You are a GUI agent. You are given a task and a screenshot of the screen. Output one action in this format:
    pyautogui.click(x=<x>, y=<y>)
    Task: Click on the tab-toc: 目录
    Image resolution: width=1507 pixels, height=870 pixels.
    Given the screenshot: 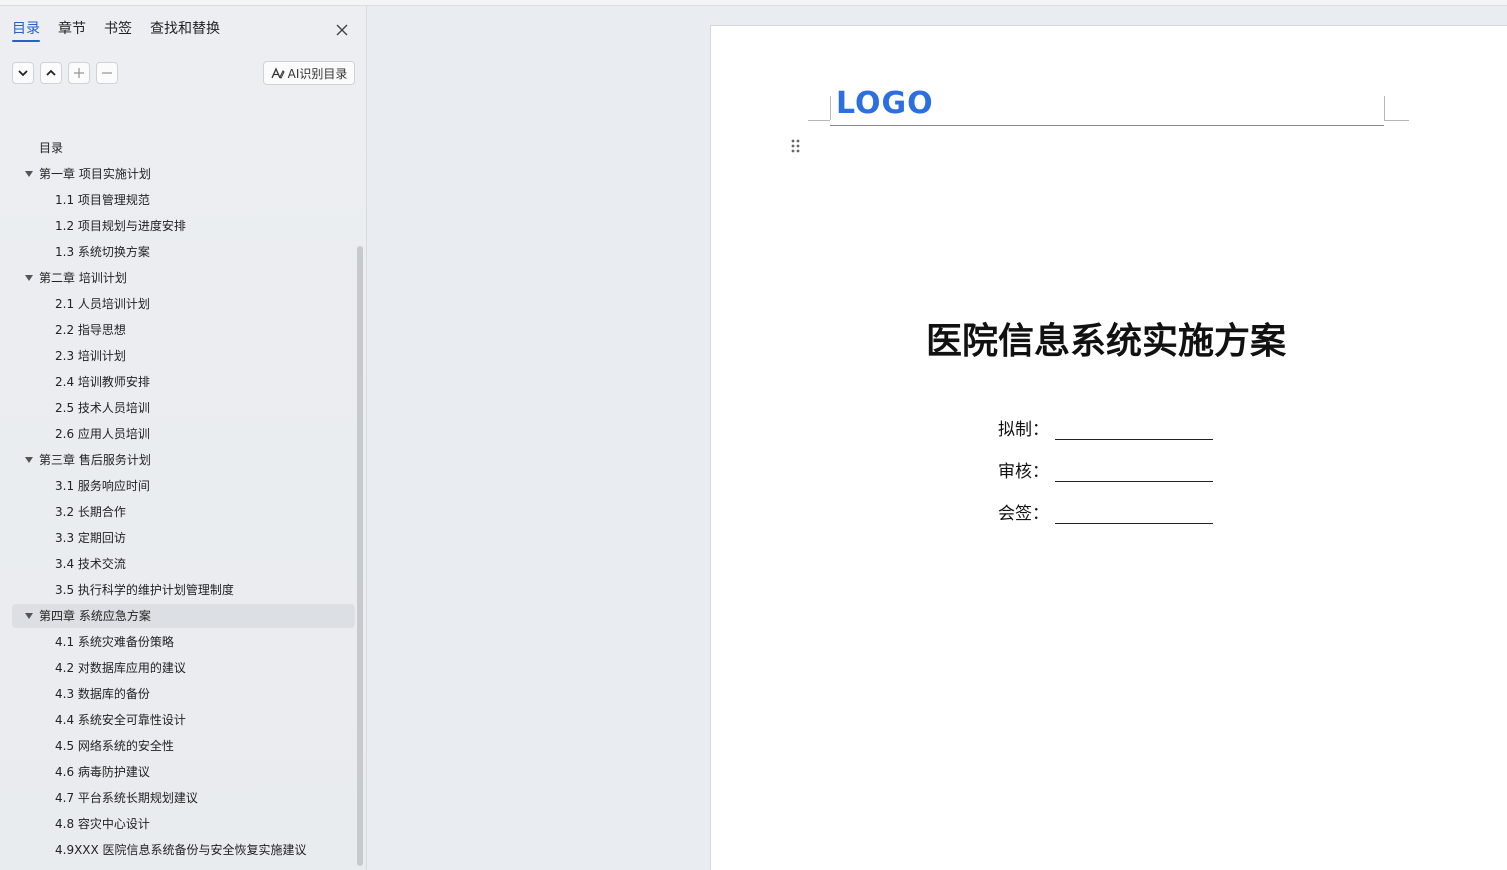 What is the action you would take?
    pyautogui.click(x=26, y=28)
    